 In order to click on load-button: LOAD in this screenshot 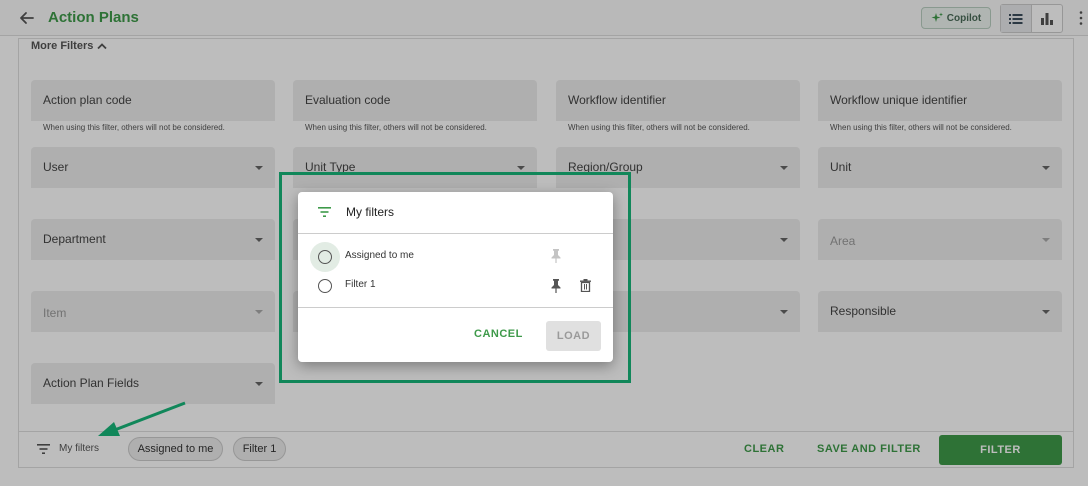, I will do `click(573, 336)`.